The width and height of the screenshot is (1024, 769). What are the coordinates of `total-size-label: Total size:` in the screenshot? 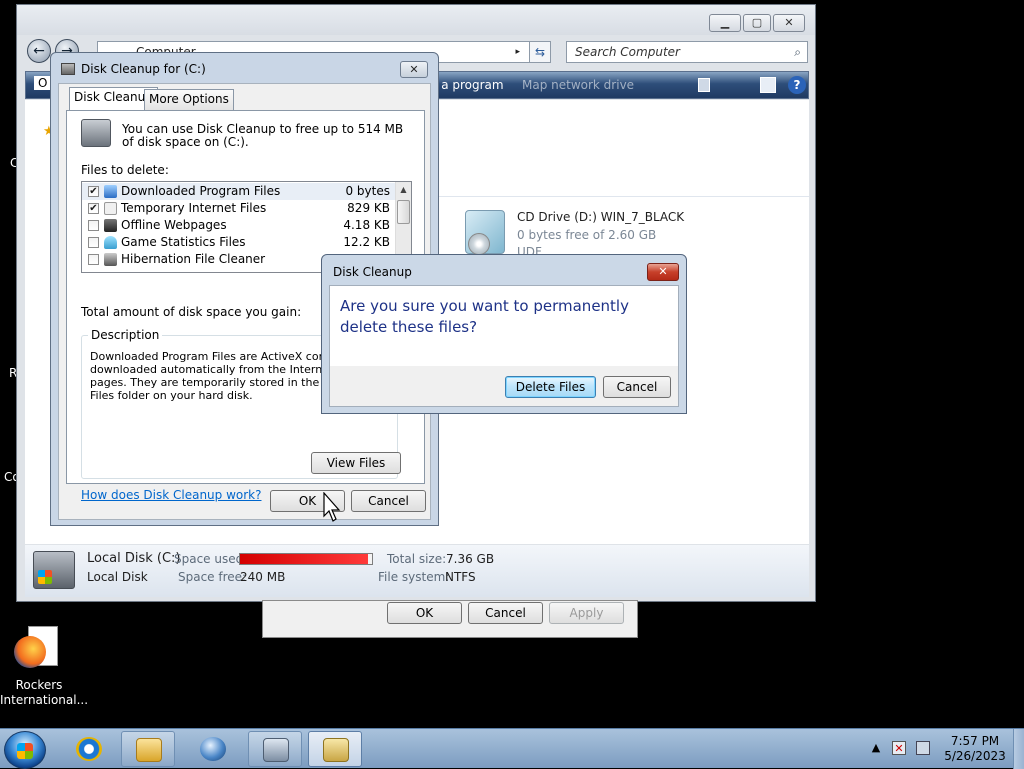 It's located at (417, 559).